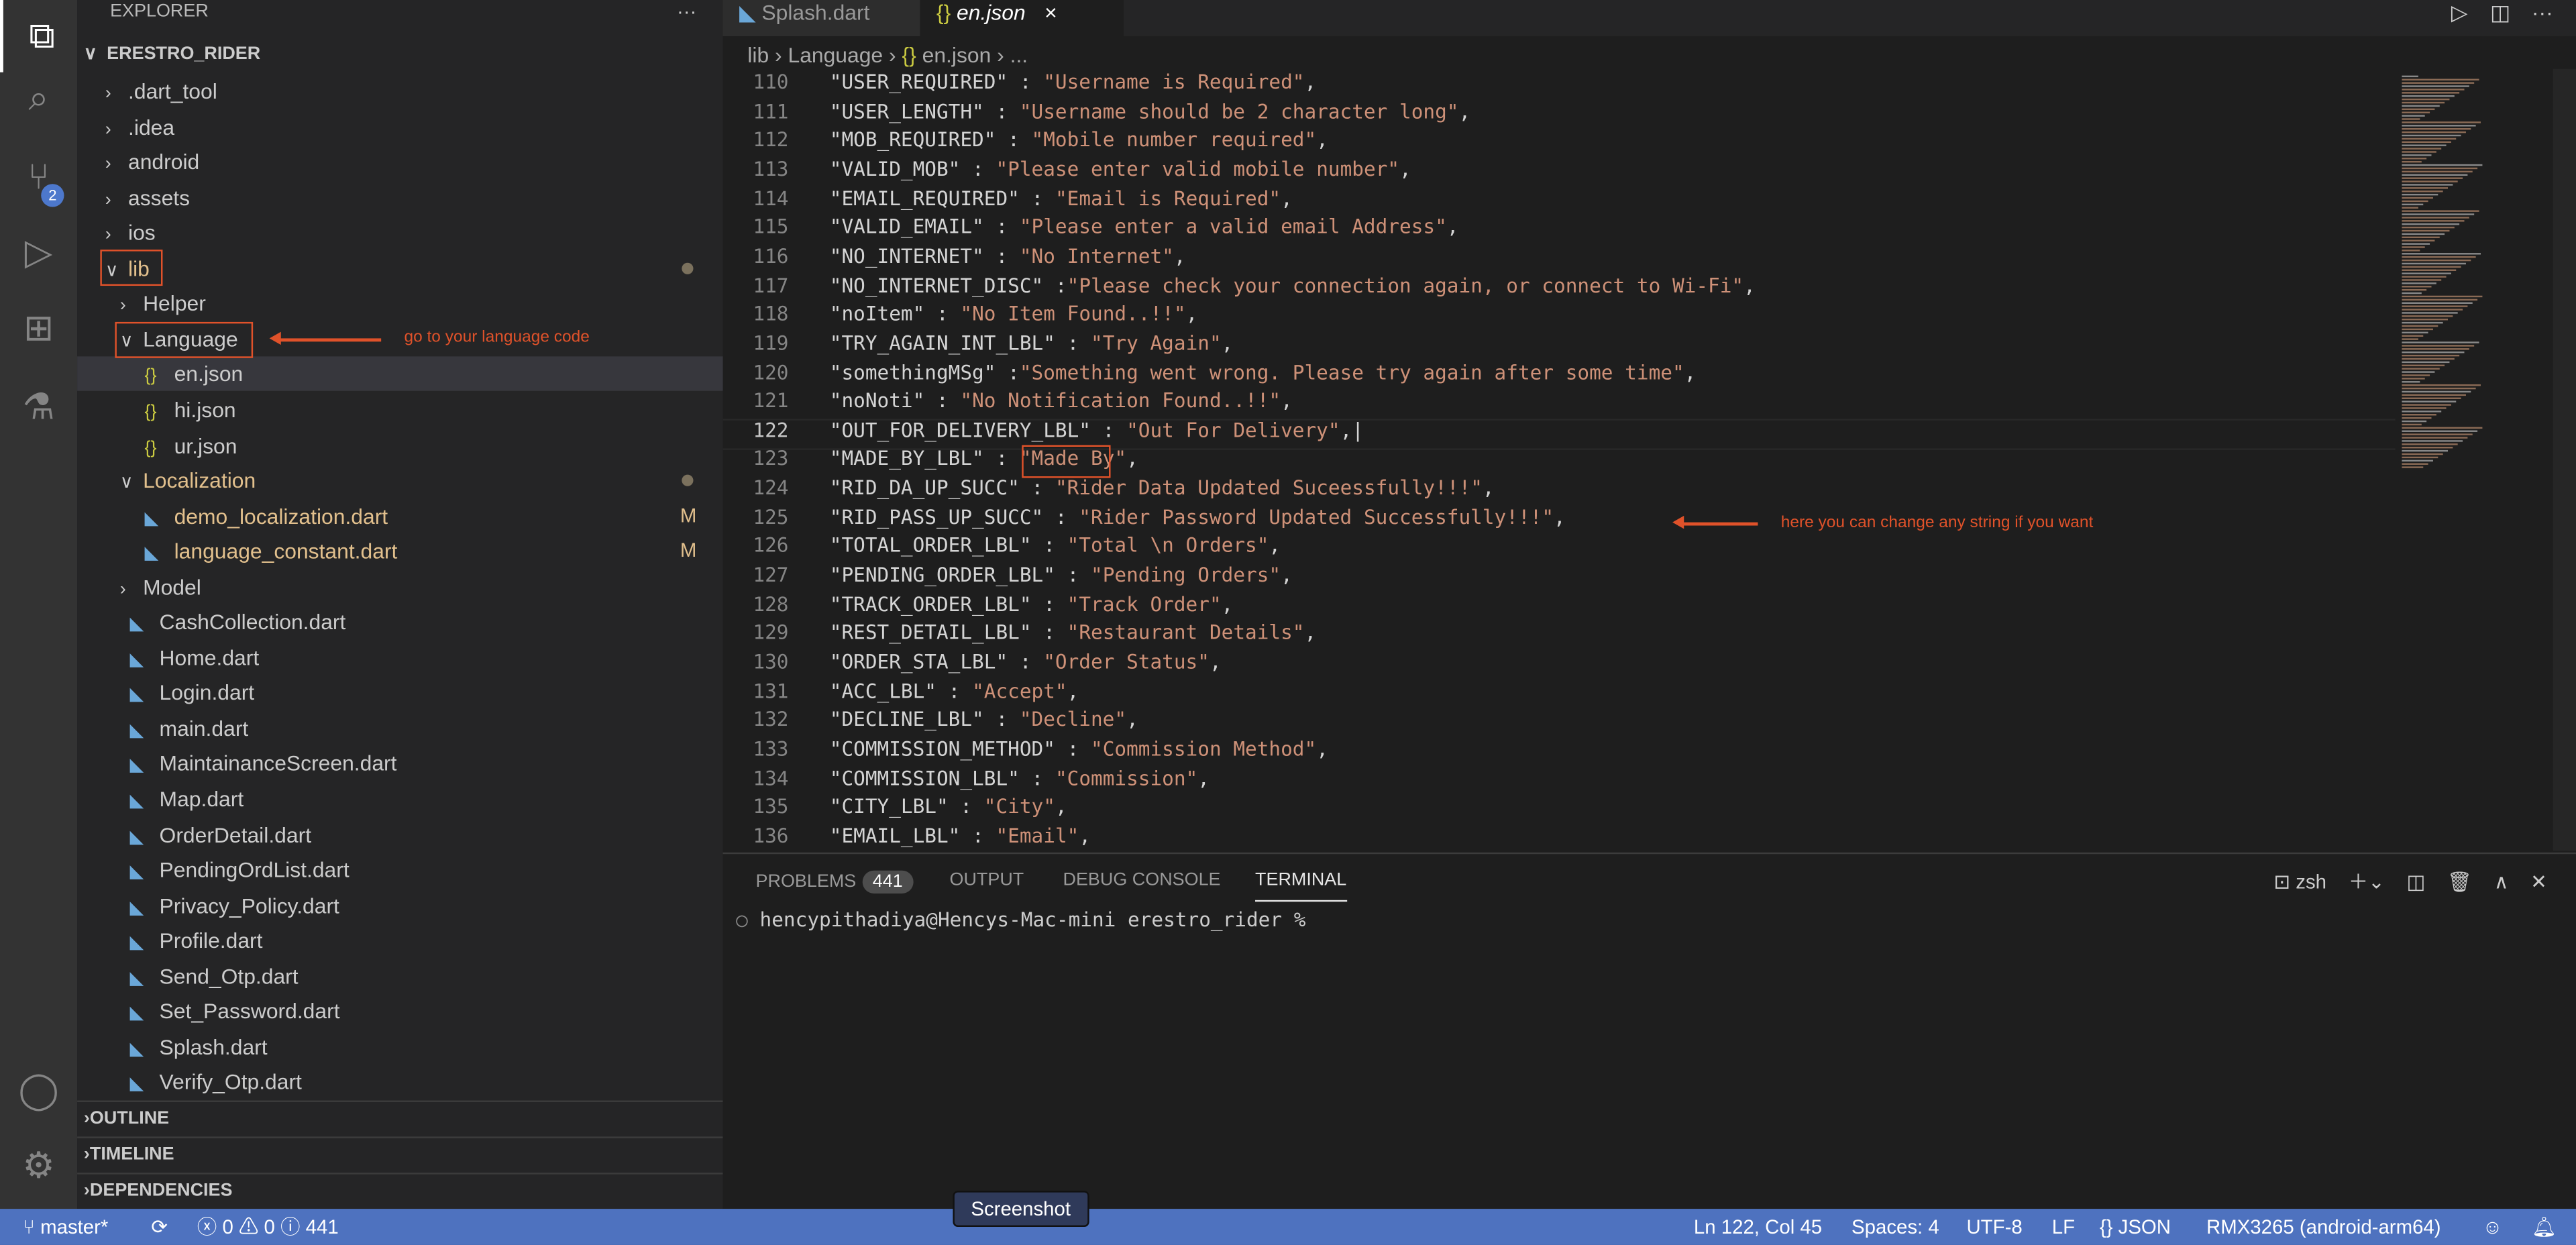 This screenshot has width=2576, height=1245. What do you see at coordinates (1022, 18) in the screenshot?
I see `tab-en-json: {} en.json ×` at bounding box center [1022, 18].